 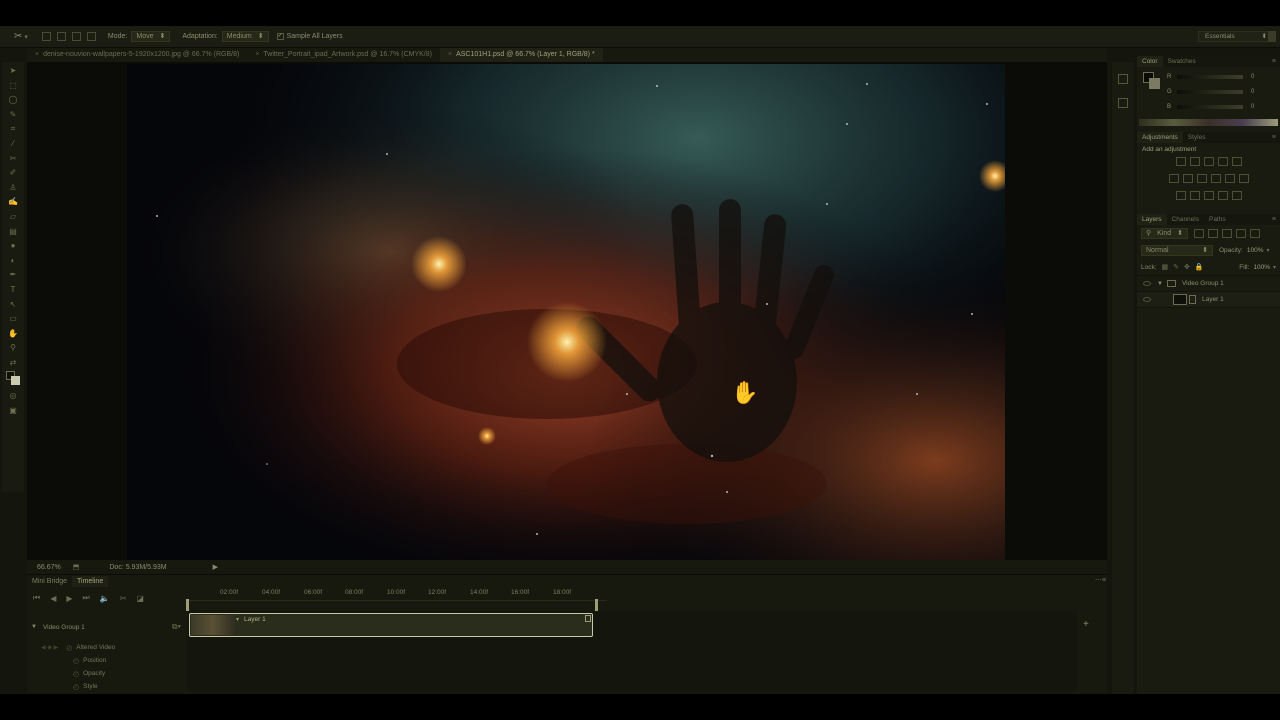 What do you see at coordinates (1208, 161) in the screenshot?
I see `curves-icon` at bounding box center [1208, 161].